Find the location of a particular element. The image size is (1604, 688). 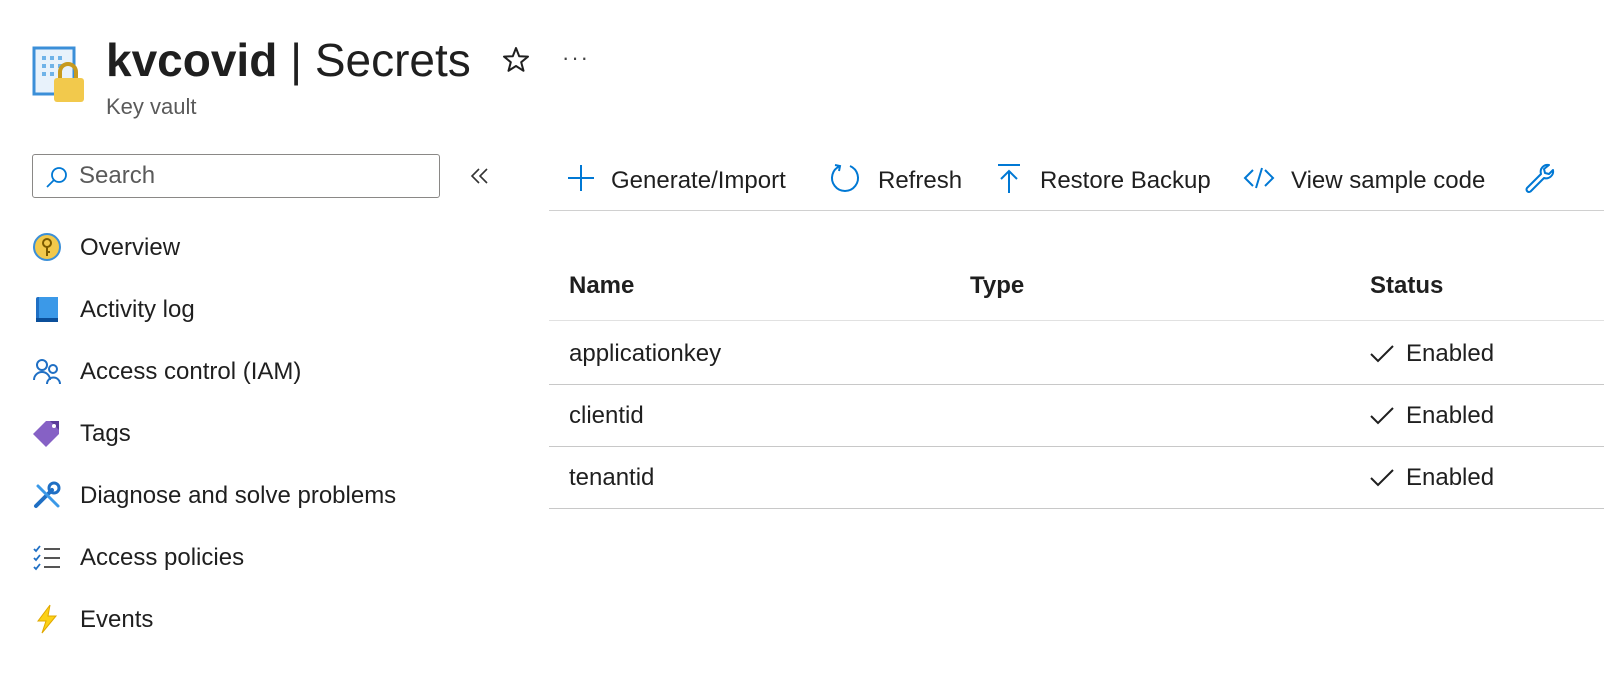

sidebar-item-access-control: Access control (IAM) is located at coordinates (265, 371).